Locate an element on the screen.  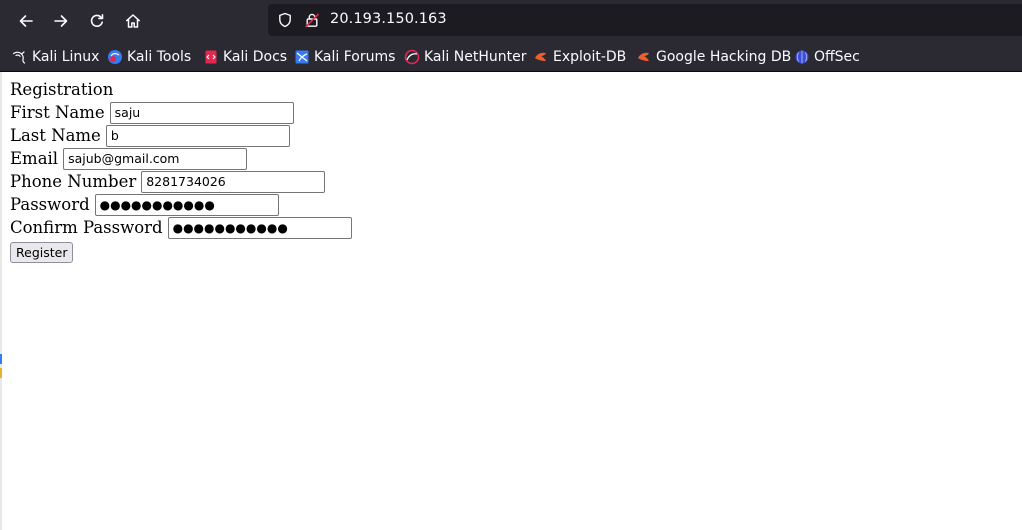
exploit-db-icon is located at coordinates (541, 57).